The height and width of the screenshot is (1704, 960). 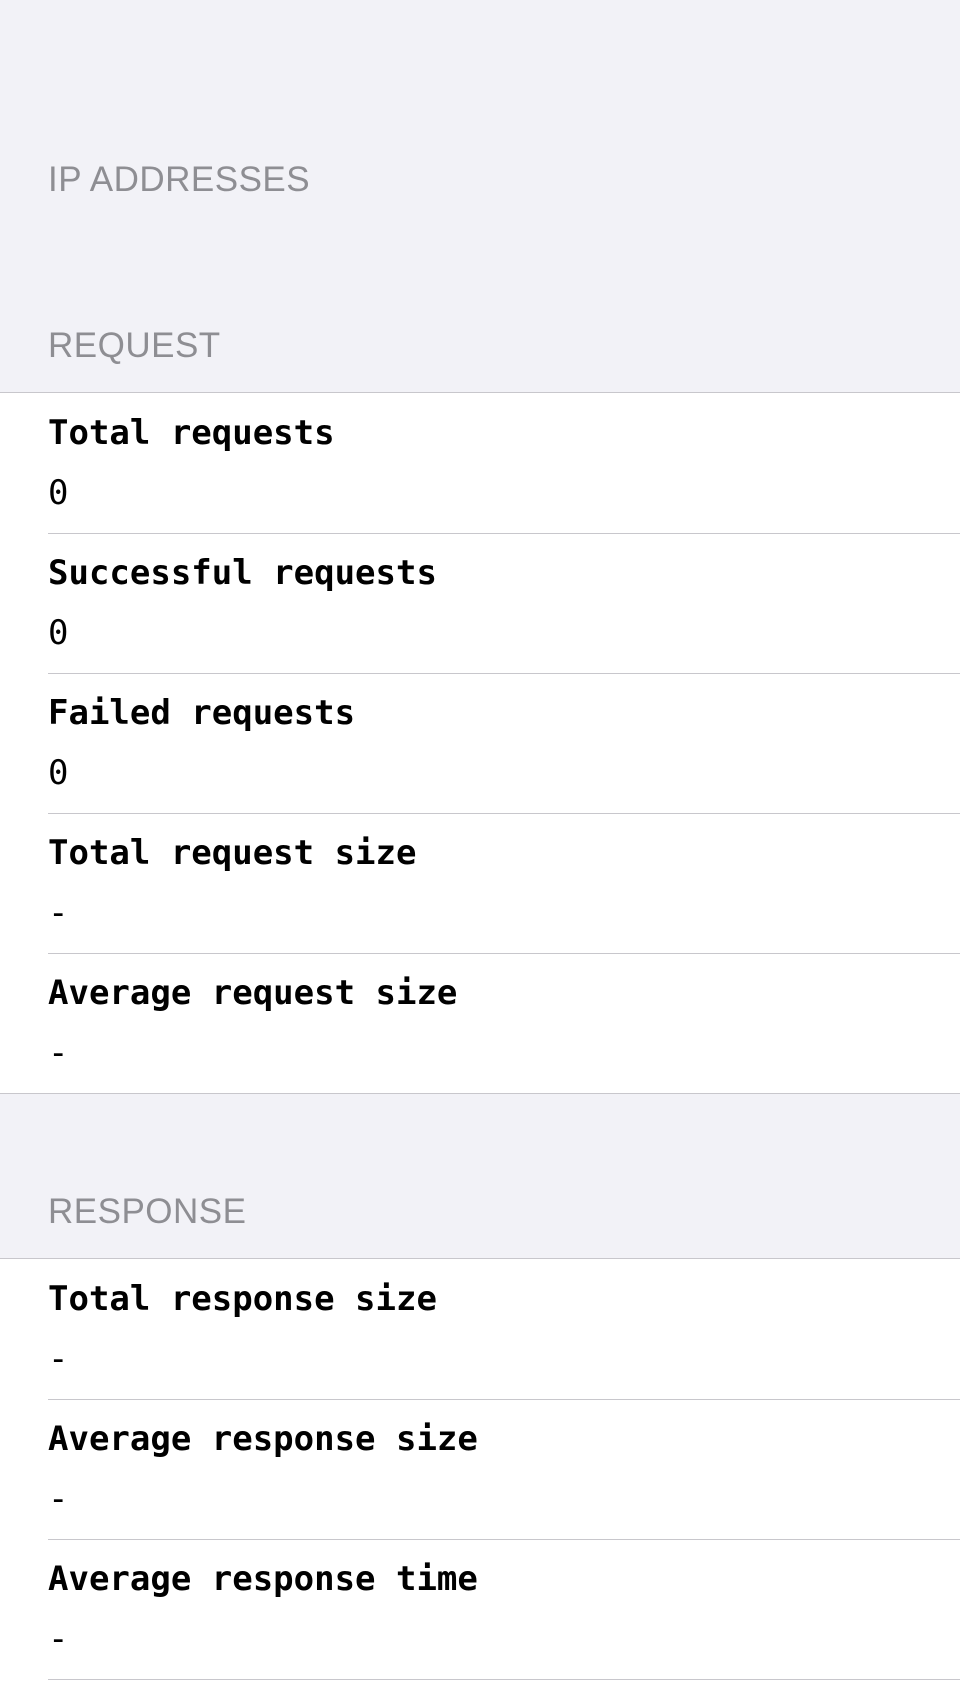 I want to click on list-item-average-response-size: Average response size -, so click(x=480, y=1469).